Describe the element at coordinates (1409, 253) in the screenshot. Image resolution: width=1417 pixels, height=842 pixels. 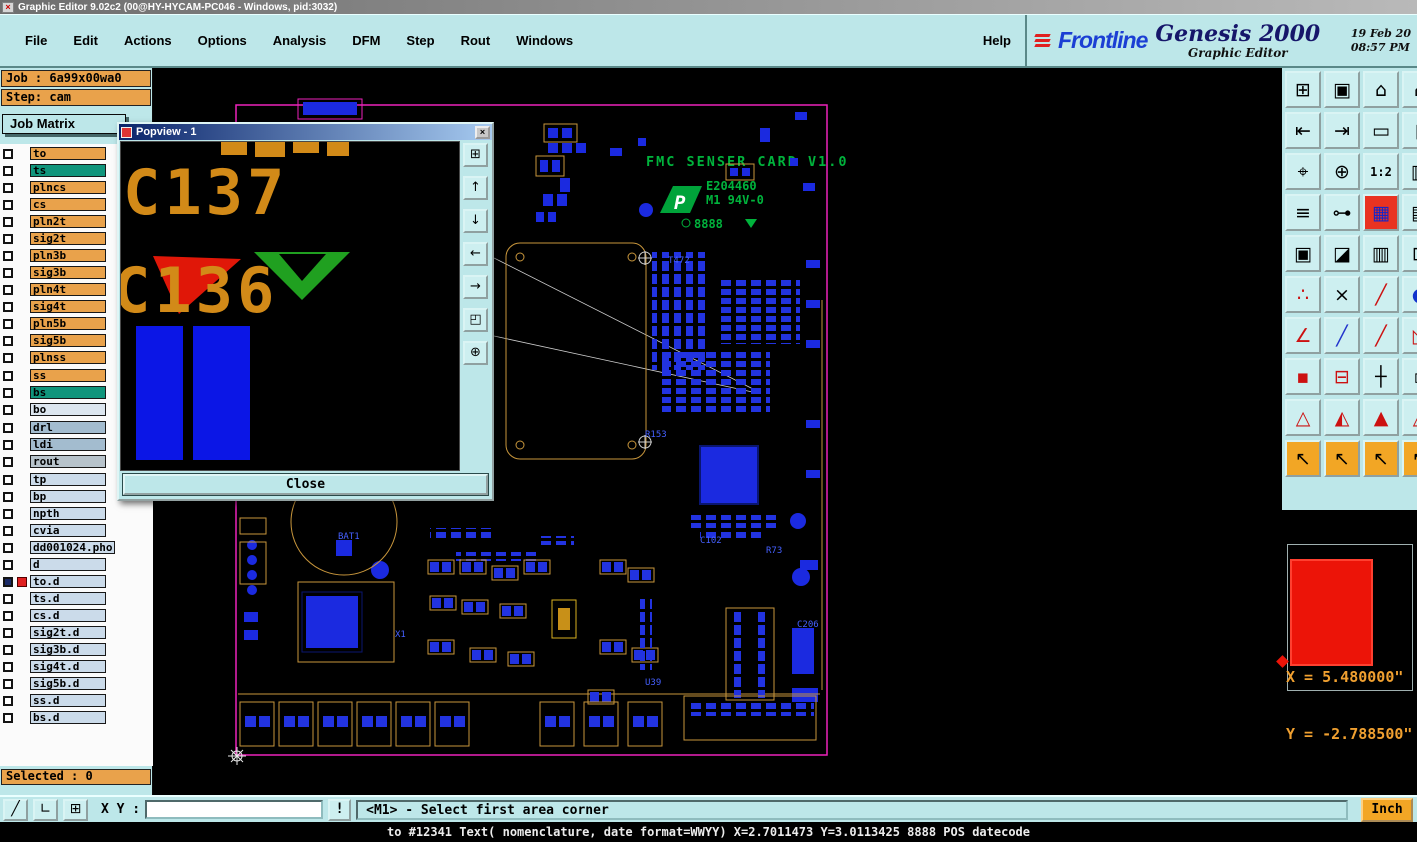
I see `toolbar-button: ⊡` at that location.